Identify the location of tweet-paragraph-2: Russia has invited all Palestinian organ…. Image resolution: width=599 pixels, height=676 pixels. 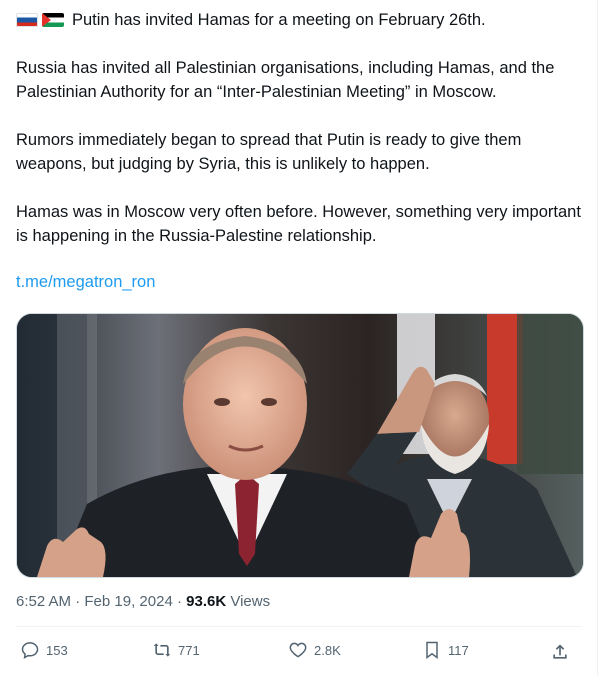
(285, 80).